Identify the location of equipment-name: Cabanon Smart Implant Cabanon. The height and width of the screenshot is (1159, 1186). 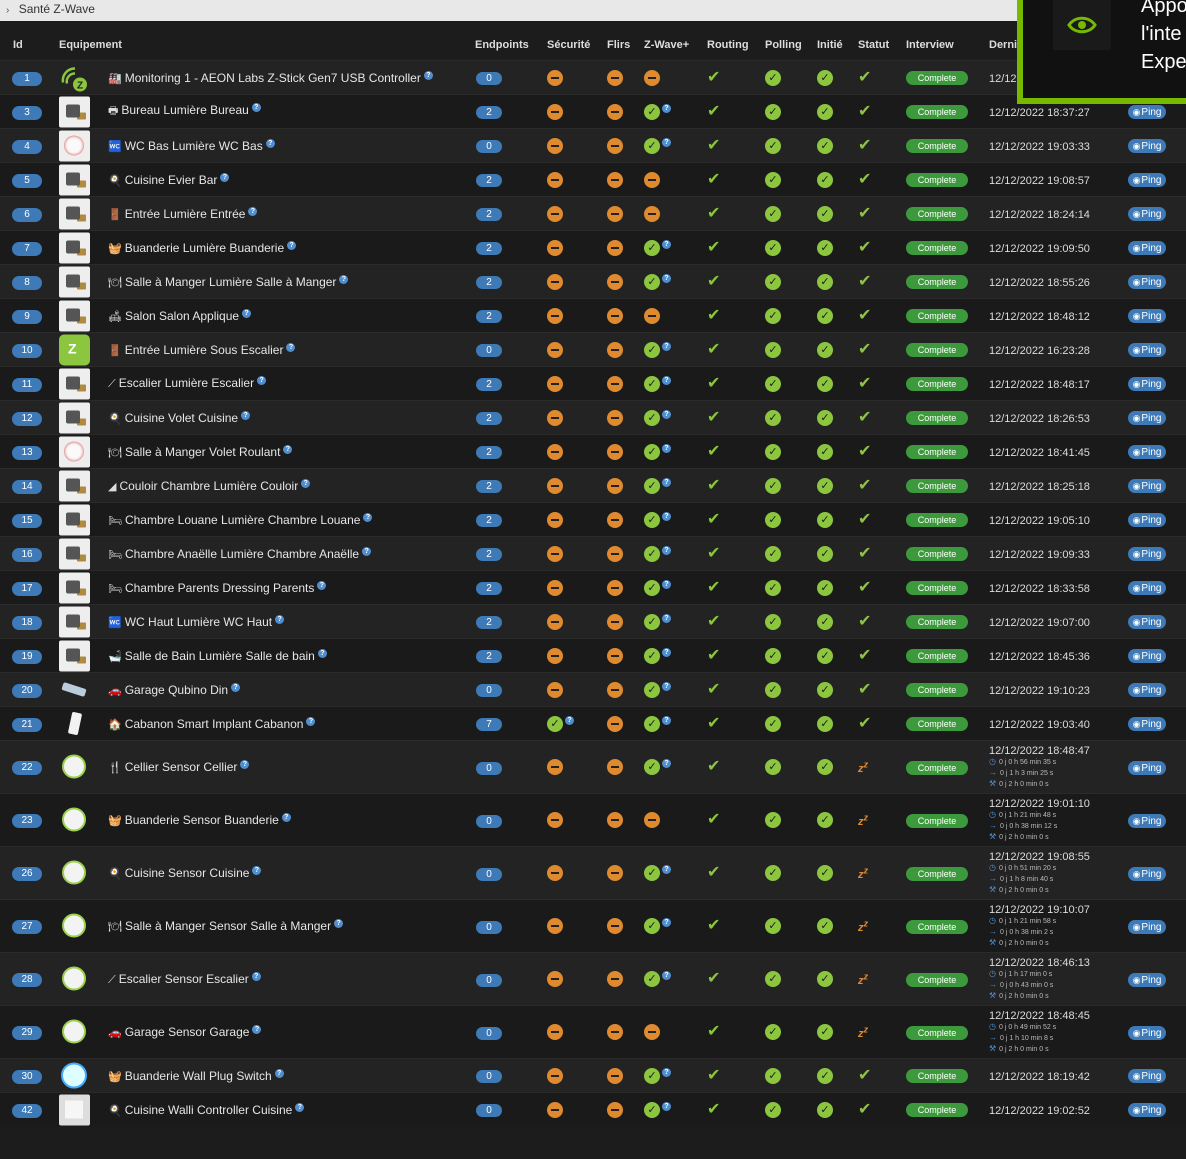
(214, 724).